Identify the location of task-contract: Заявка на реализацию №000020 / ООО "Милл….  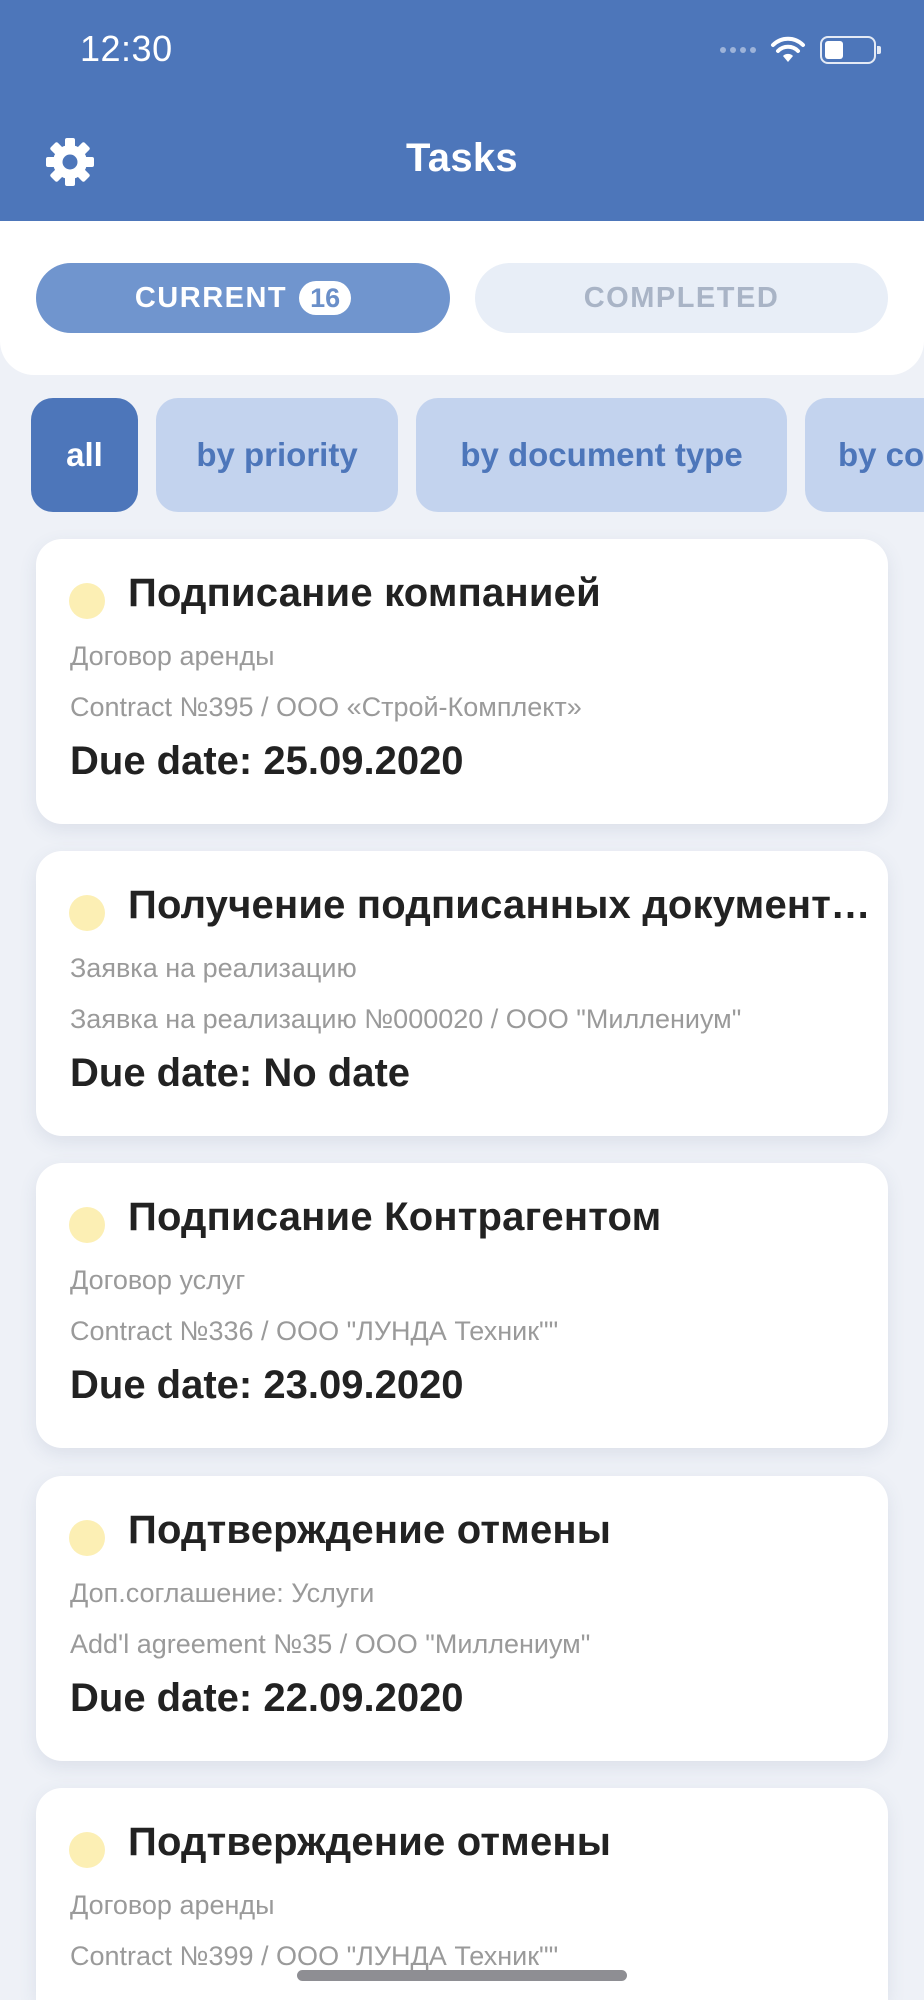
(406, 1019).